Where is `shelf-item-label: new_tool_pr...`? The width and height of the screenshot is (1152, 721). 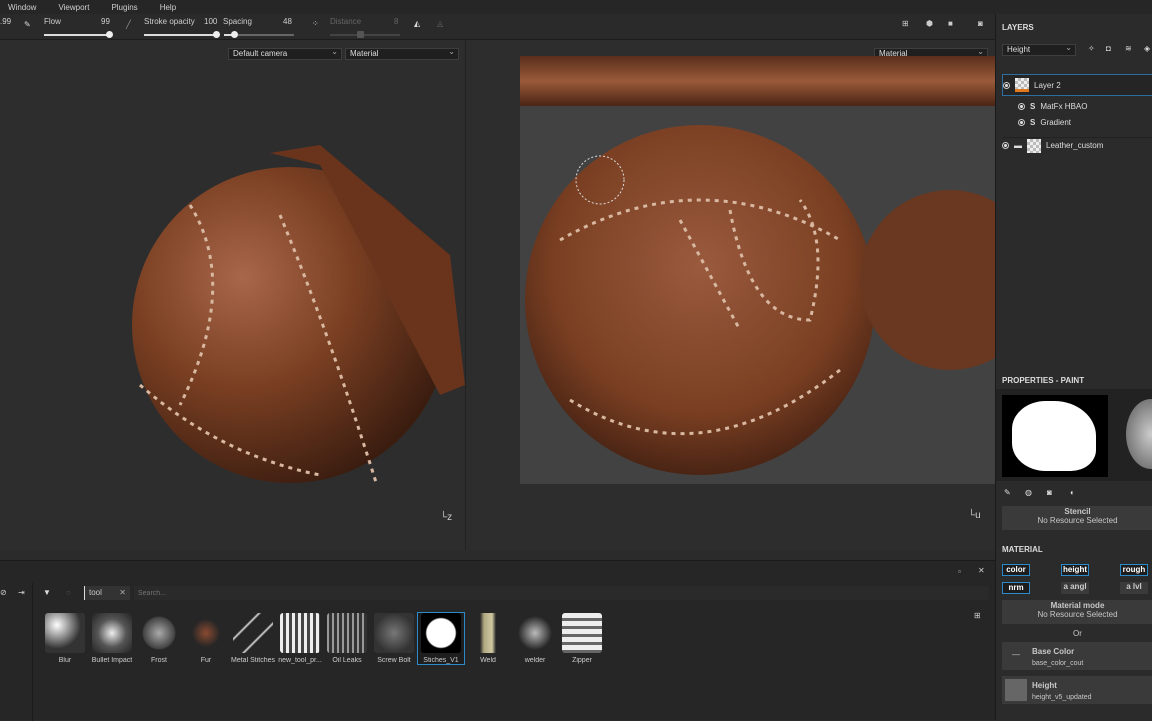 shelf-item-label: new_tool_pr... is located at coordinates (300, 660).